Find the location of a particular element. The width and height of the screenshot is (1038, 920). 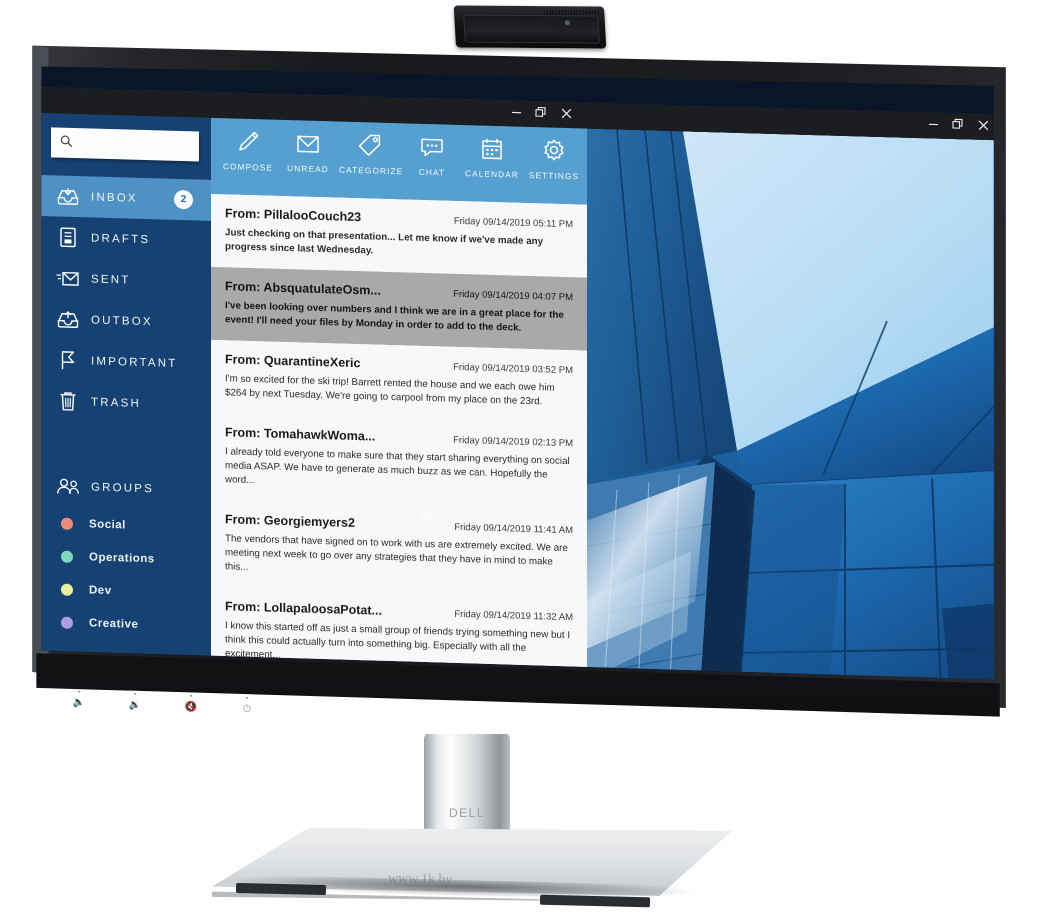

sidebar-item-label: OUTBOX is located at coordinates (122, 320).